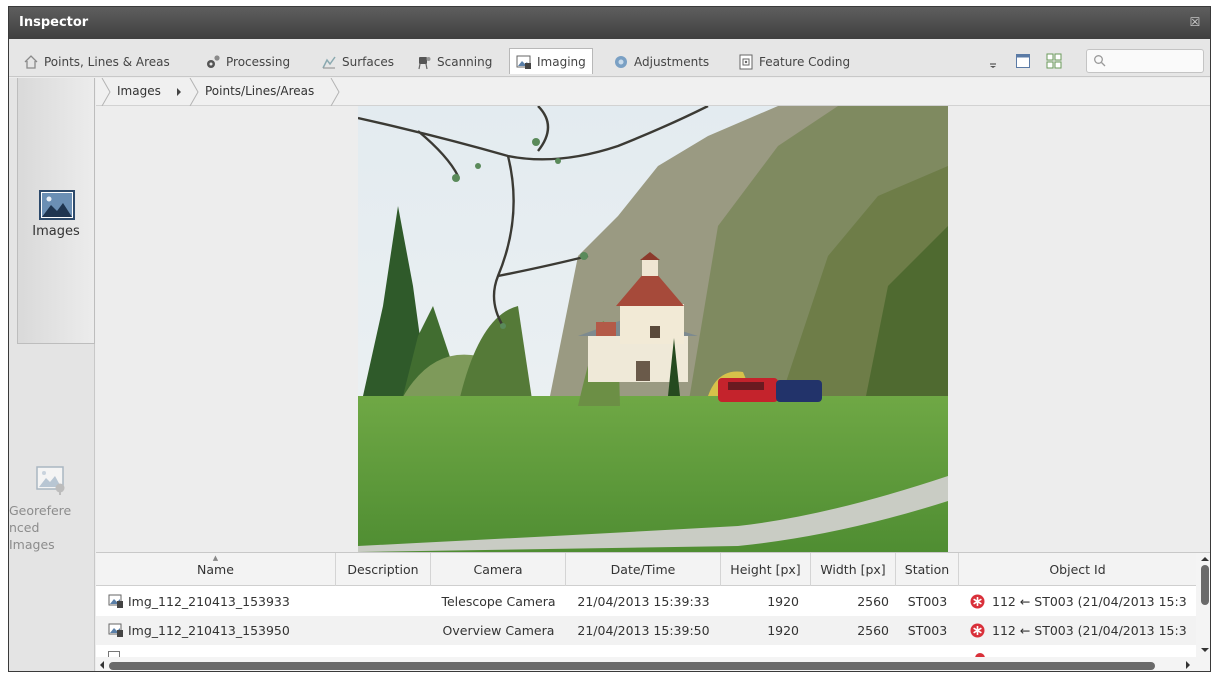  Describe the element at coordinates (1145, 61) in the screenshot. I see `search-input` at that location.